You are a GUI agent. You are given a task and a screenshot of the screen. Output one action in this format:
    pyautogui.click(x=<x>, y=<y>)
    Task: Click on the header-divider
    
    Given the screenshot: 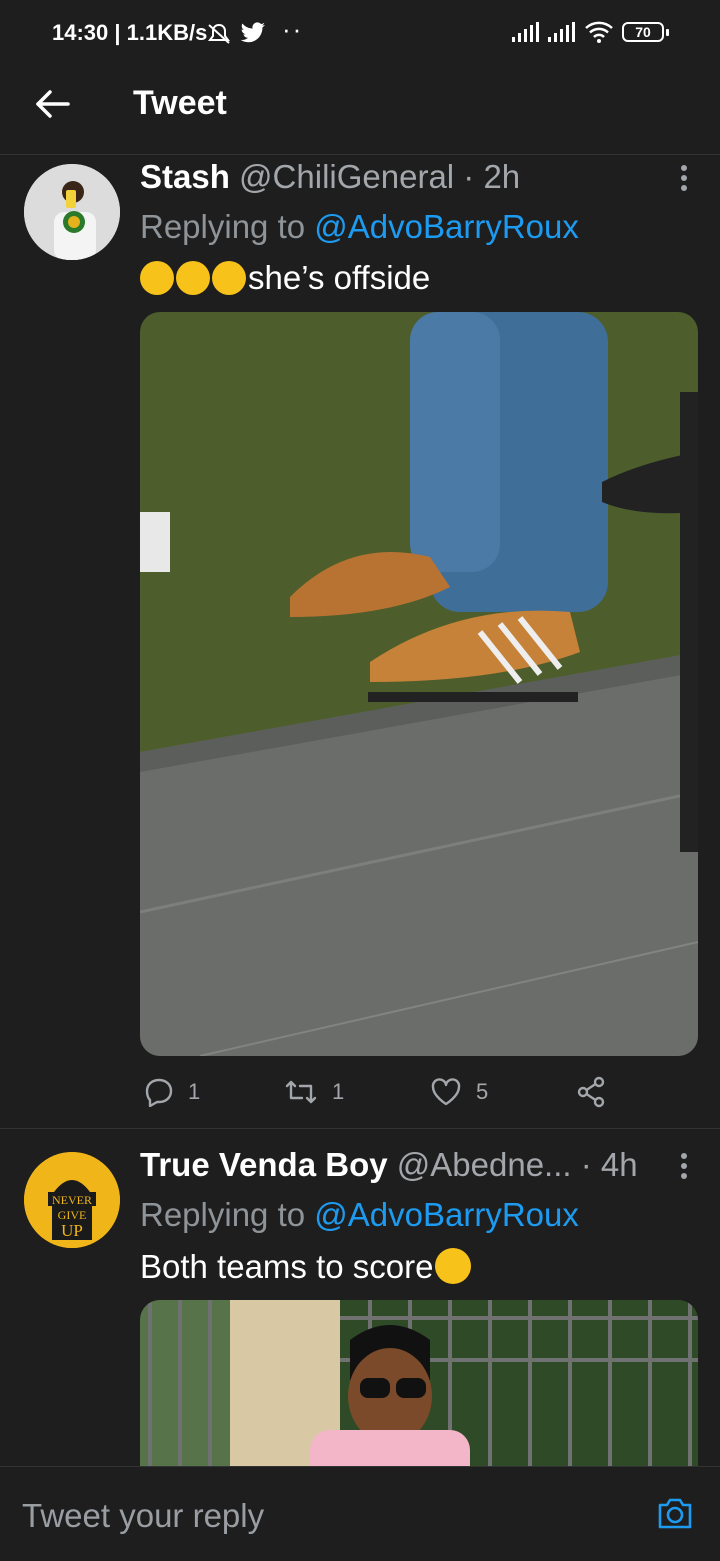 What is the action you would take?
    pyautogui.click(x=360, y=154)
    